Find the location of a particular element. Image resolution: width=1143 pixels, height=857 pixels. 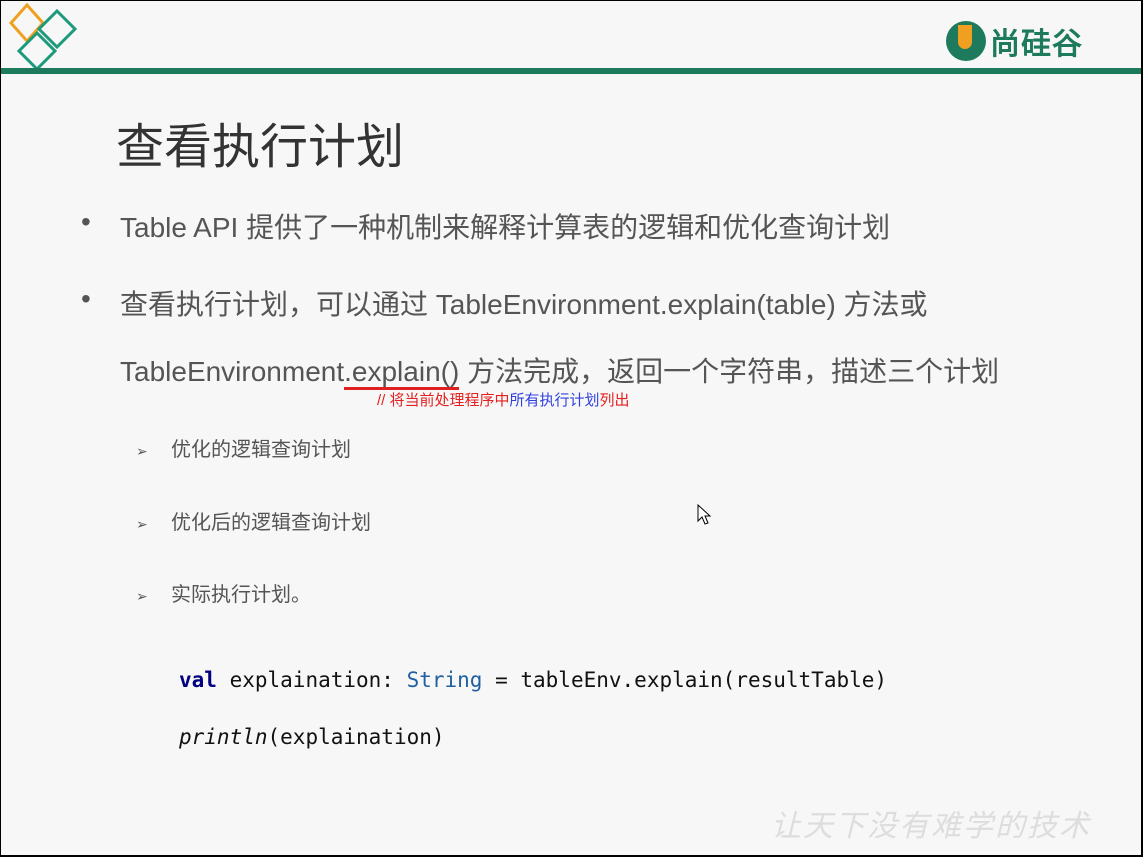

sub-item-text: 优化的逻辑查询计划 is located at coordinates (261, 450).